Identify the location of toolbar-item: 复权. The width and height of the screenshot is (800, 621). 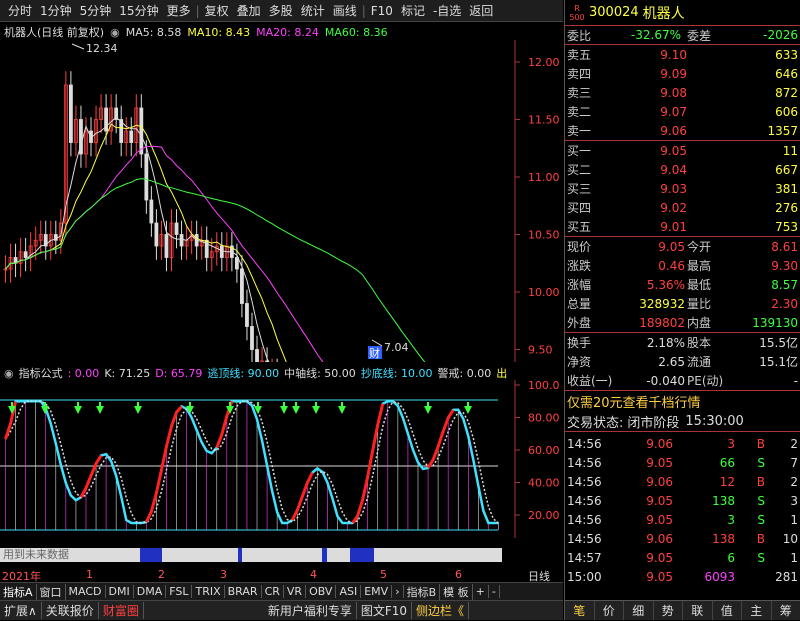
(217, 10).